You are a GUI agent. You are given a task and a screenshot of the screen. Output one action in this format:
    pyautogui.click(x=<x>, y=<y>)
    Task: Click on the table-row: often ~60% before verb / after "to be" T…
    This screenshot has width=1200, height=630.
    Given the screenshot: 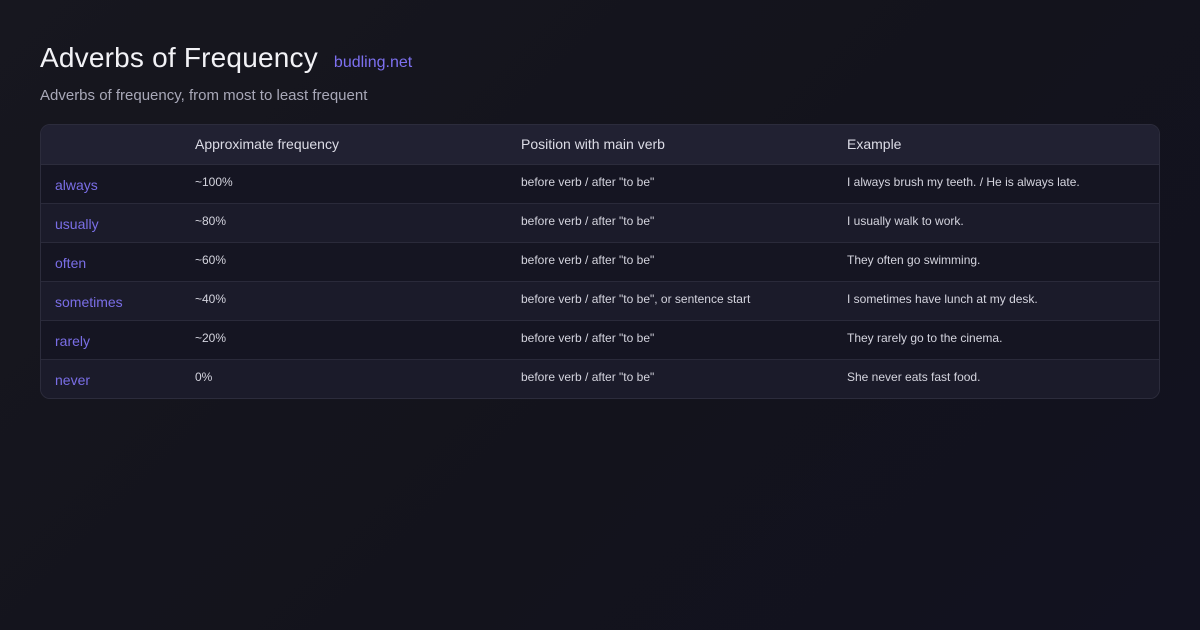 What is the action you would take?
    pyautogui.click(x=600, y=262)
    